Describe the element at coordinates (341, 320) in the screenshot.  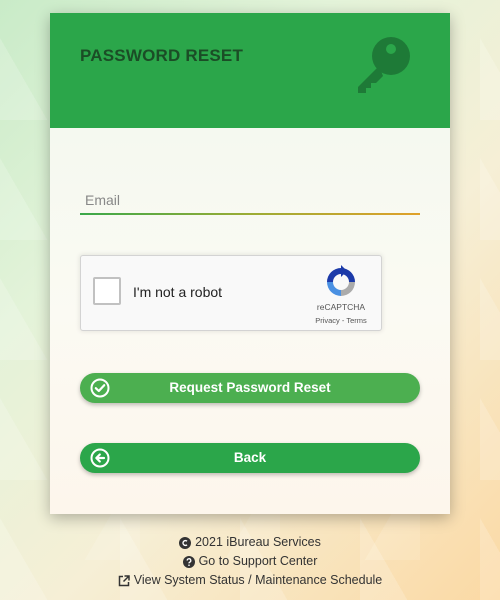
I see `recaptcha-privacy-terms-link: Privacy - Terms` at that location.